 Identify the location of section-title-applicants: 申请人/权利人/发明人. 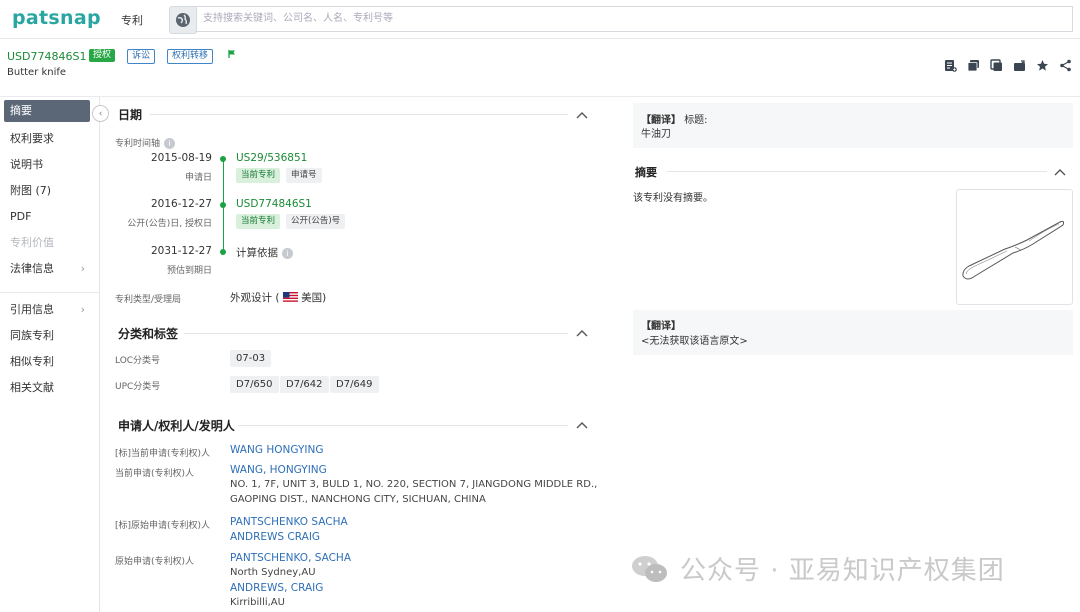
(176, 426).